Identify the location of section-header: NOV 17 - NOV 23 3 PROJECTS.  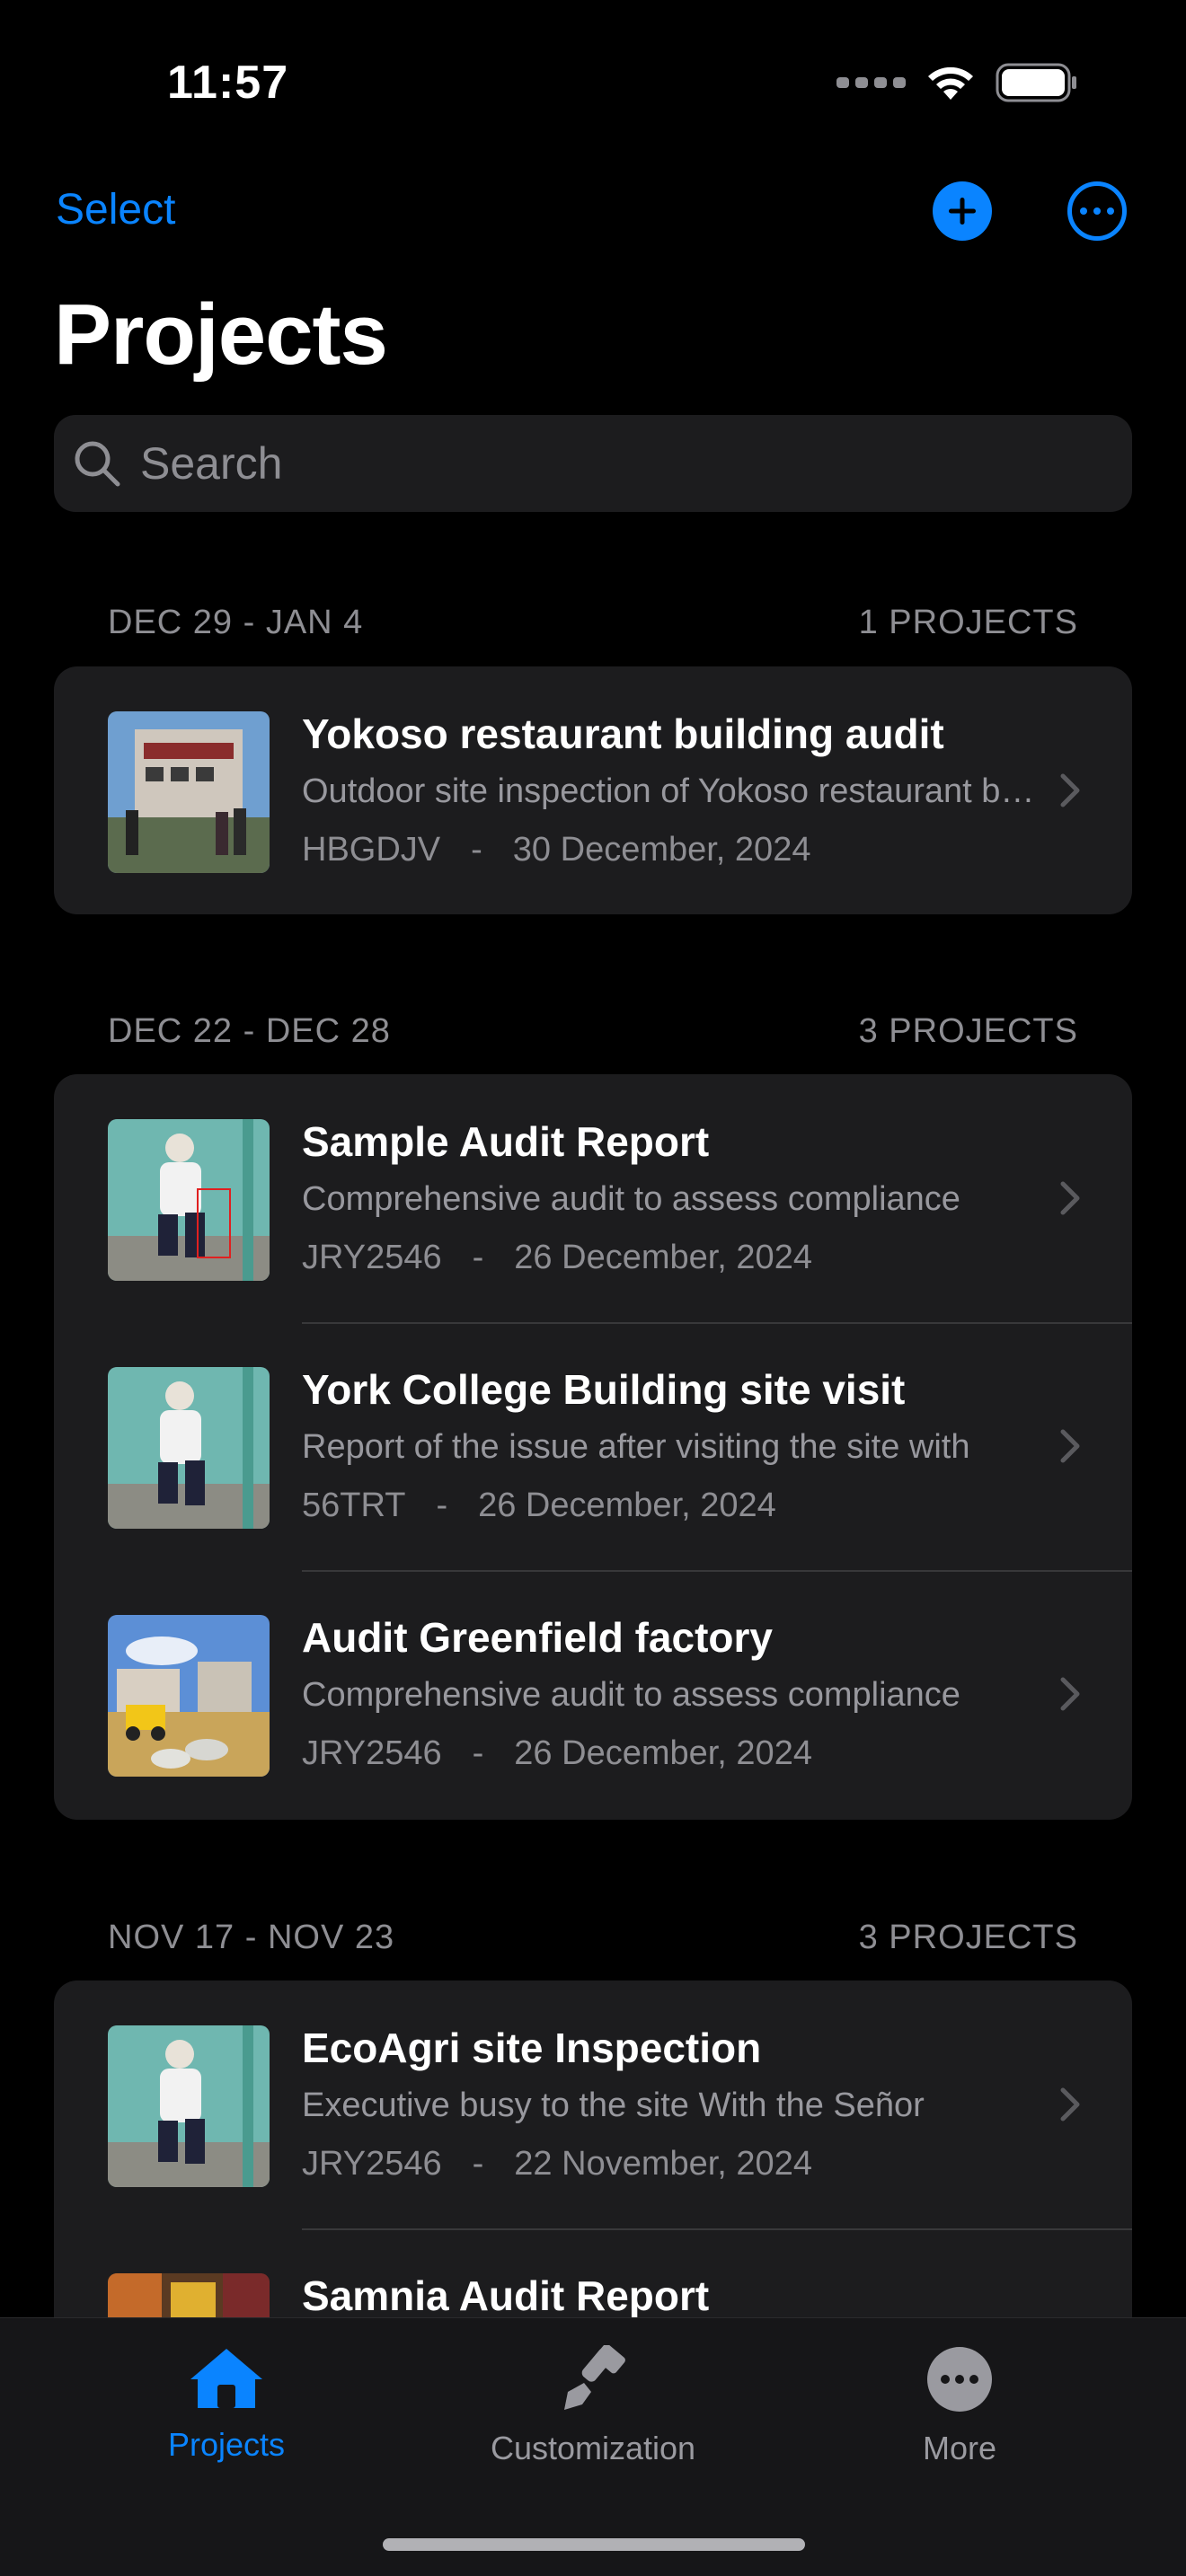
(593, 1938).